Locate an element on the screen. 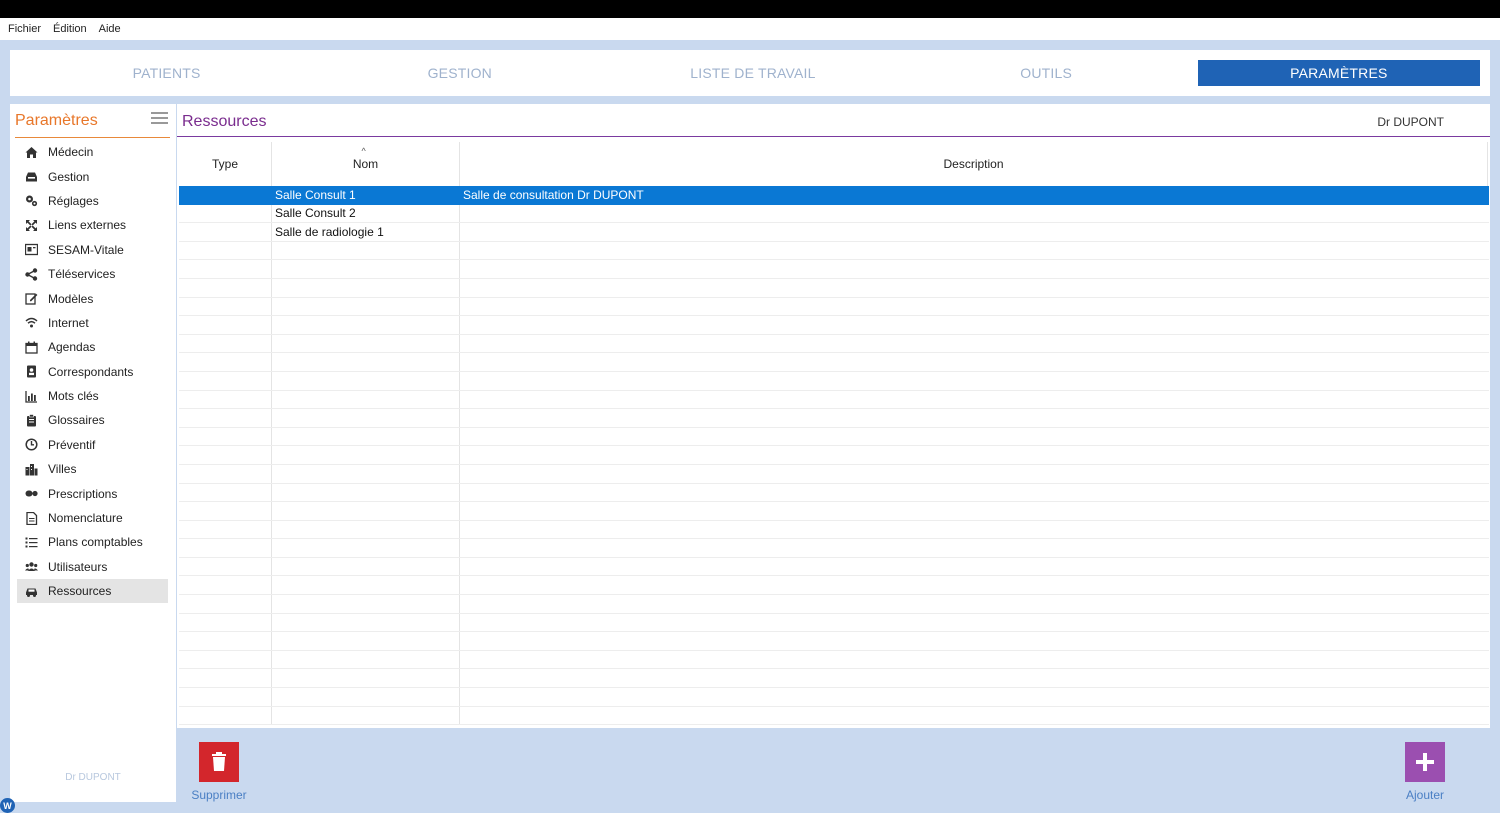  tab-liste-de-travail: LISTE DE TRAVAIL is located at coordinates (752, 73).